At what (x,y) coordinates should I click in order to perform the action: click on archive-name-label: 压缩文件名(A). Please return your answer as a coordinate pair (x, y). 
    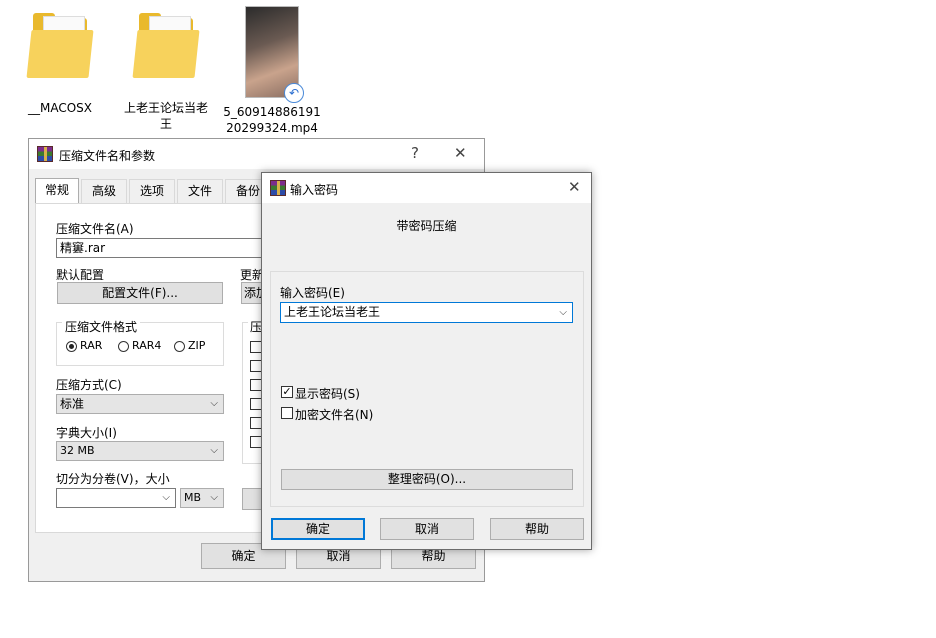
    Looking at the image, I should click on (95, 229).